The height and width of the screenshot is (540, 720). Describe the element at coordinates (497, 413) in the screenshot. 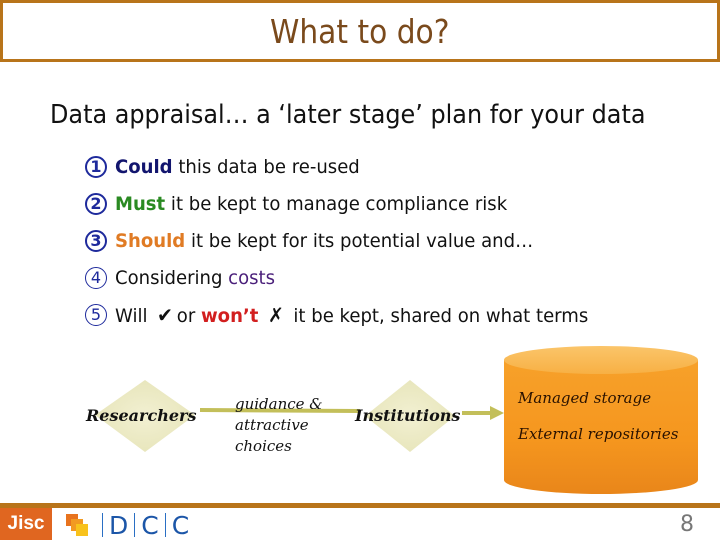

I see `arrow-head-icon` at that location.